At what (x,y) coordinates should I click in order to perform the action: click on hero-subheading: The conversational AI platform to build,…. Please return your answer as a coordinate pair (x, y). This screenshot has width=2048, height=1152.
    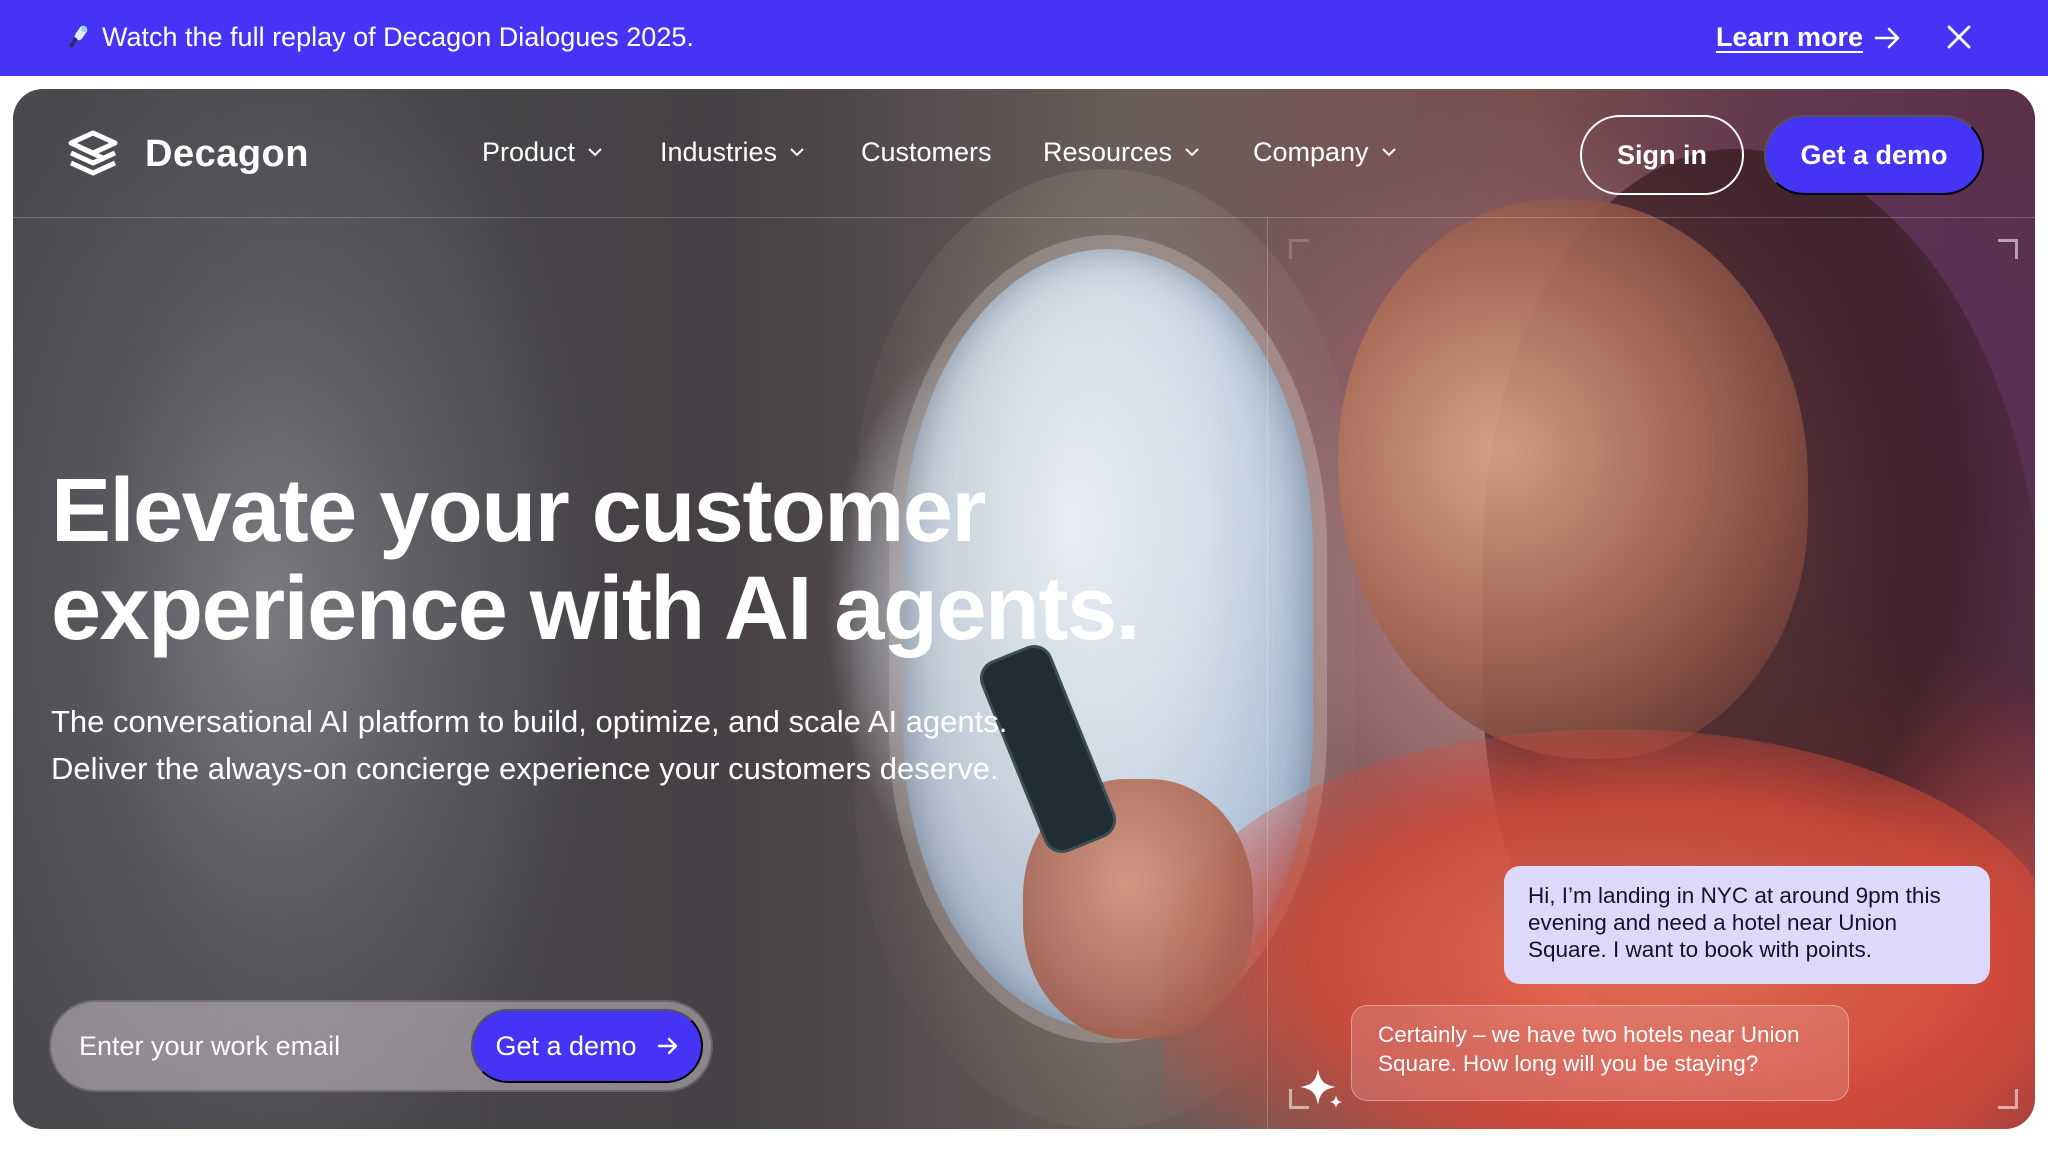
    Looking at the image, I should click on (601, 745).